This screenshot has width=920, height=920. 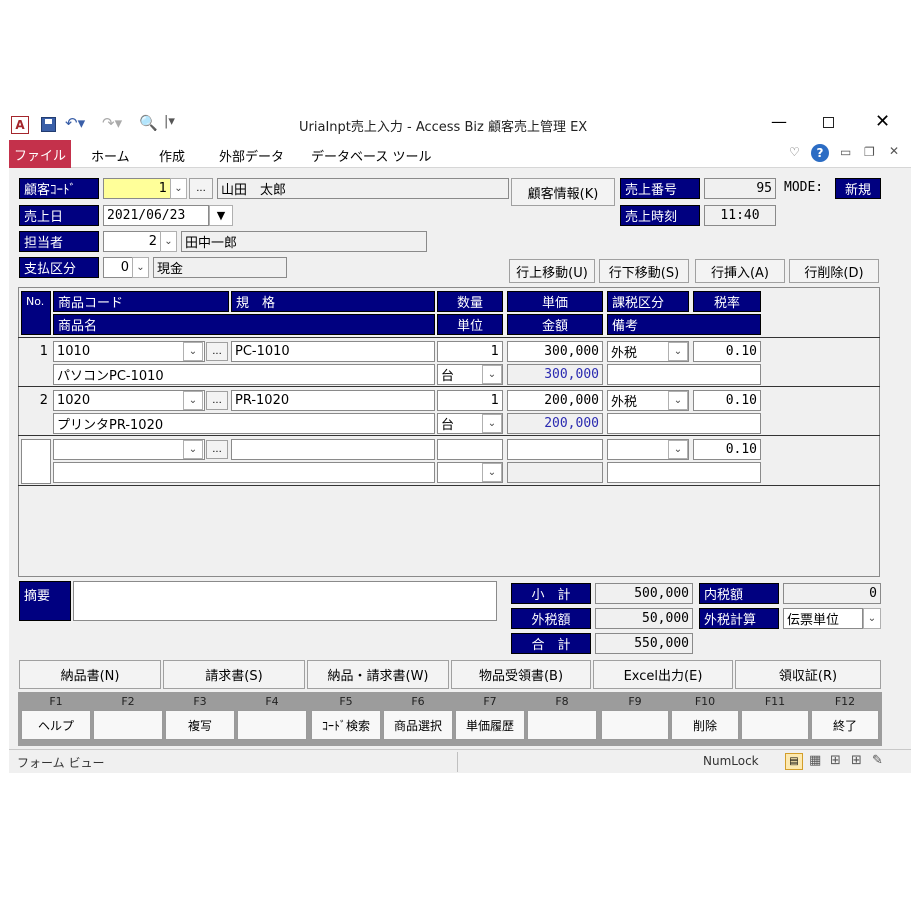 I want to click on tab-create: 作成, so click(x=172, y=155).